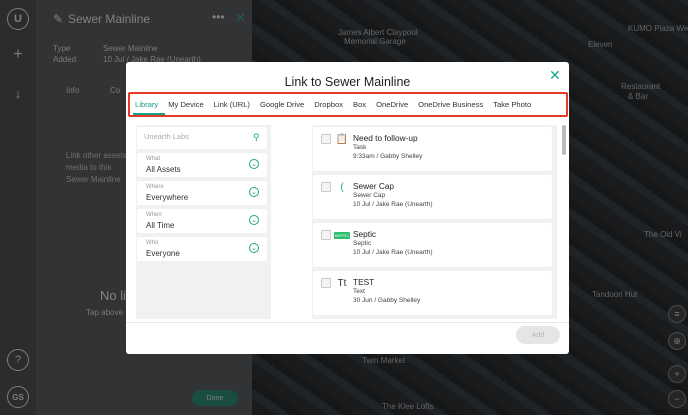 This screenshot has height=415, width=688. I want to click on item-type: Task, so click(360, 147).